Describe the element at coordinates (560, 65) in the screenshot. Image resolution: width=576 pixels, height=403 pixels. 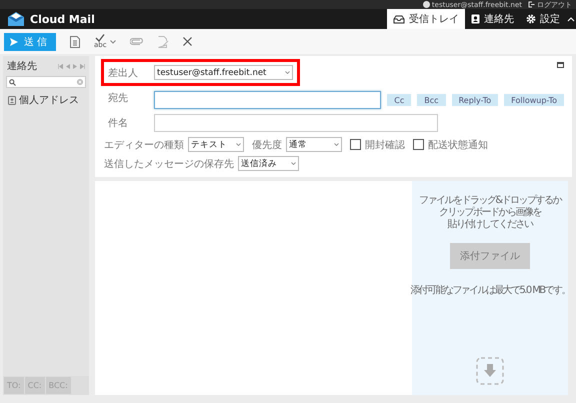
I see `window-icon` at that location.